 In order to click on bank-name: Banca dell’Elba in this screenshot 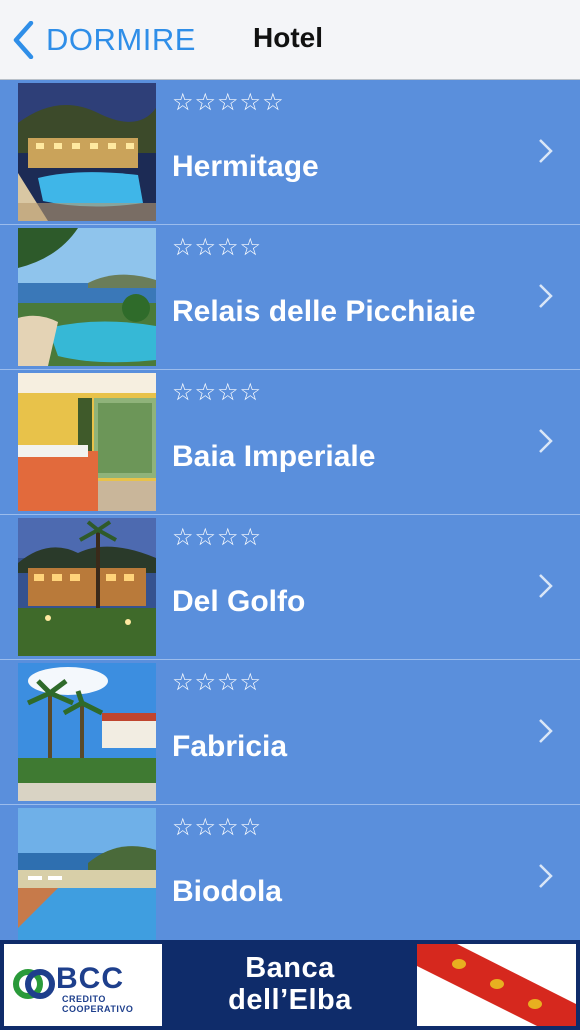, I will do `click(290, 984)`.